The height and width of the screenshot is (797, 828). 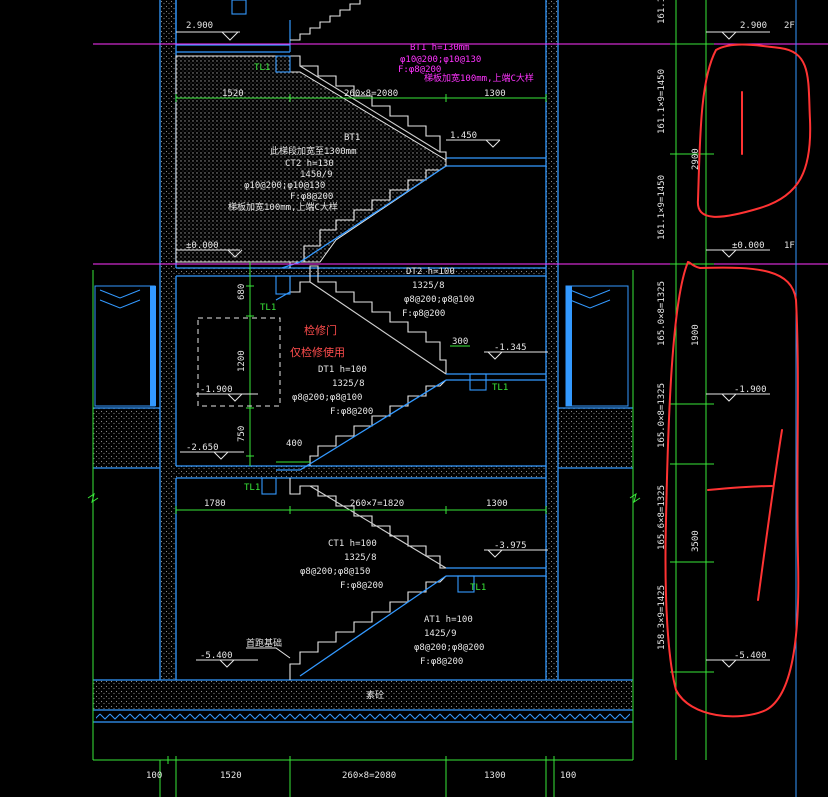 What do you see at coordinates (478, 588) in the screenshot?
I see `tl1-label-e: TL1` at bounding box center [478, 588].